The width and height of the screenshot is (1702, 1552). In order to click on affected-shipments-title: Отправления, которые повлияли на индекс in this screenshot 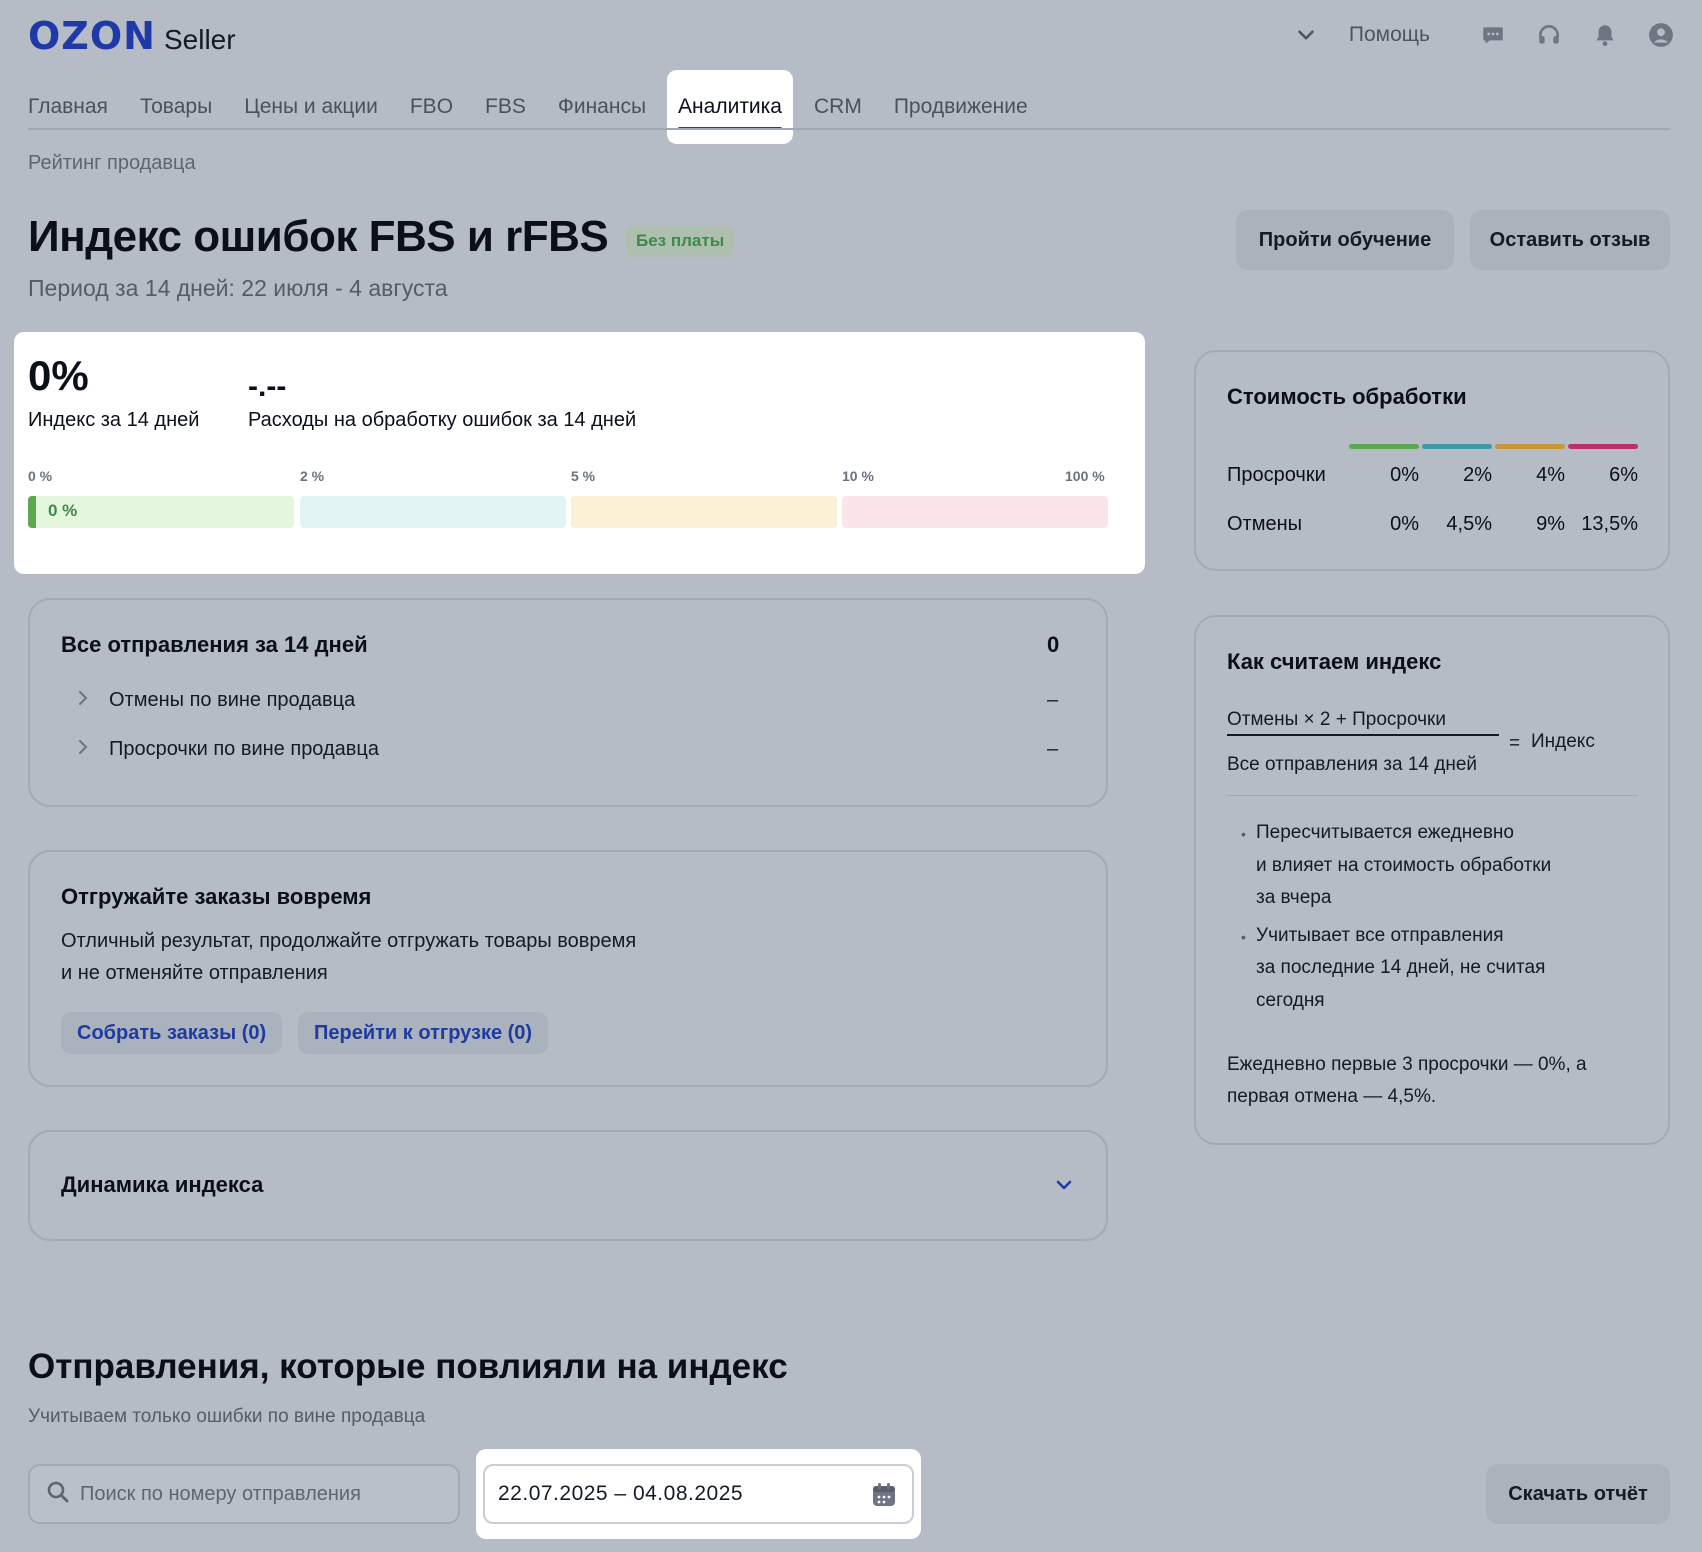, I will do `click(408, 1366)`.